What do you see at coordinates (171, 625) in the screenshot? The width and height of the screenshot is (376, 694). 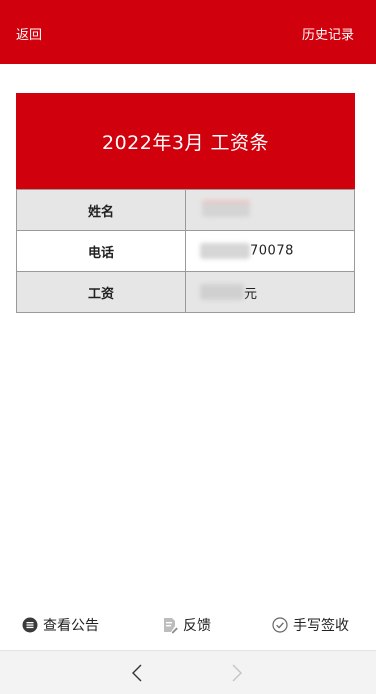 I see `document-edit-icon` at bounding box center [171, 625].